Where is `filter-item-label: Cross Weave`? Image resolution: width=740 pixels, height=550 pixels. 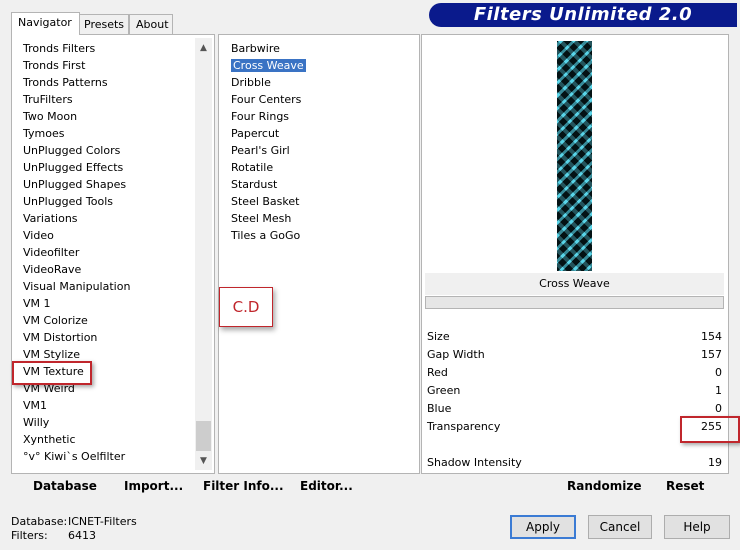 filter-item-label: Cross Weave is located at coordinates (268, 65).